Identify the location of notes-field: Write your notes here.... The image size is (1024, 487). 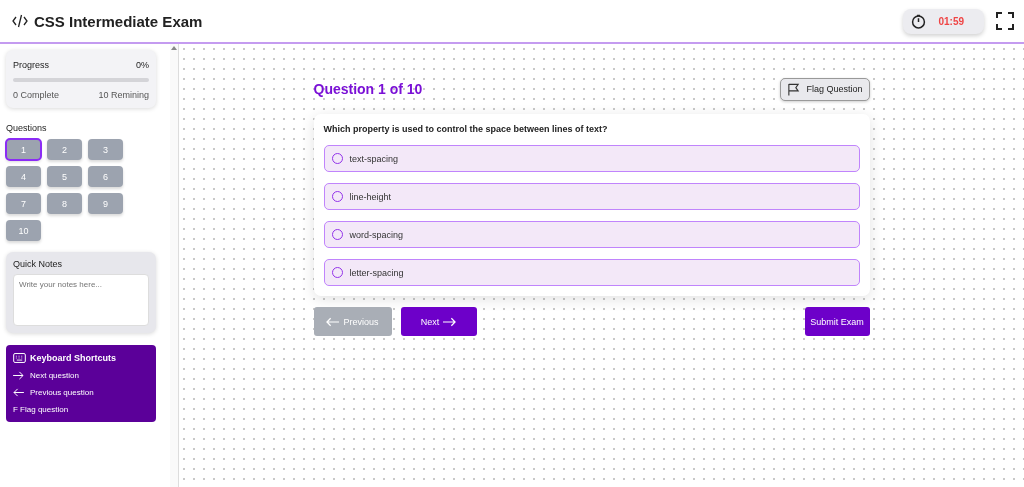
(81, 300).